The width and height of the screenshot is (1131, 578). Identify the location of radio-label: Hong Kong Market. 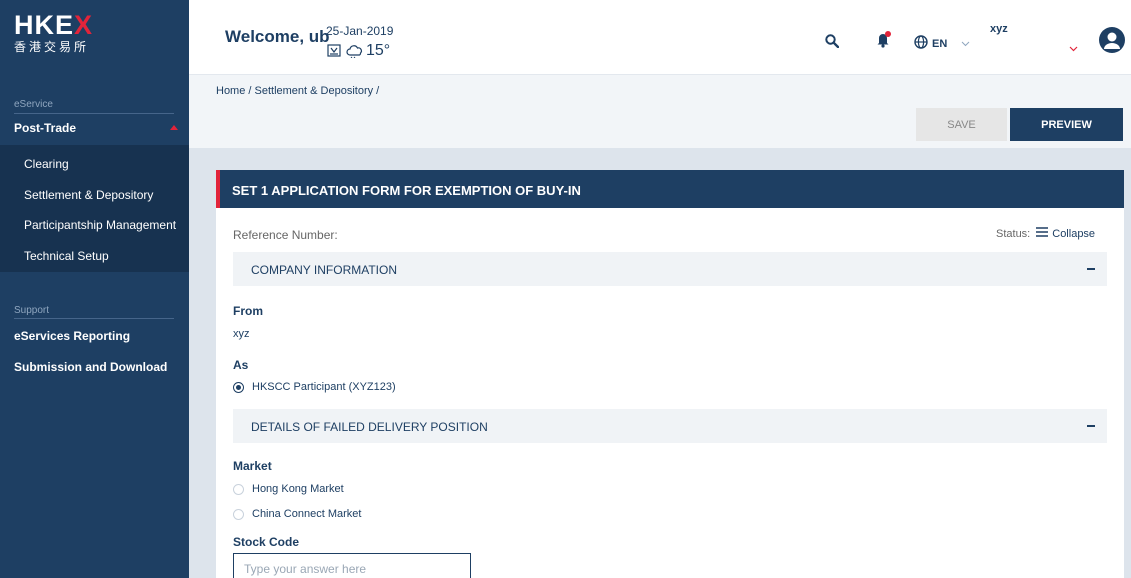
(298, 489).